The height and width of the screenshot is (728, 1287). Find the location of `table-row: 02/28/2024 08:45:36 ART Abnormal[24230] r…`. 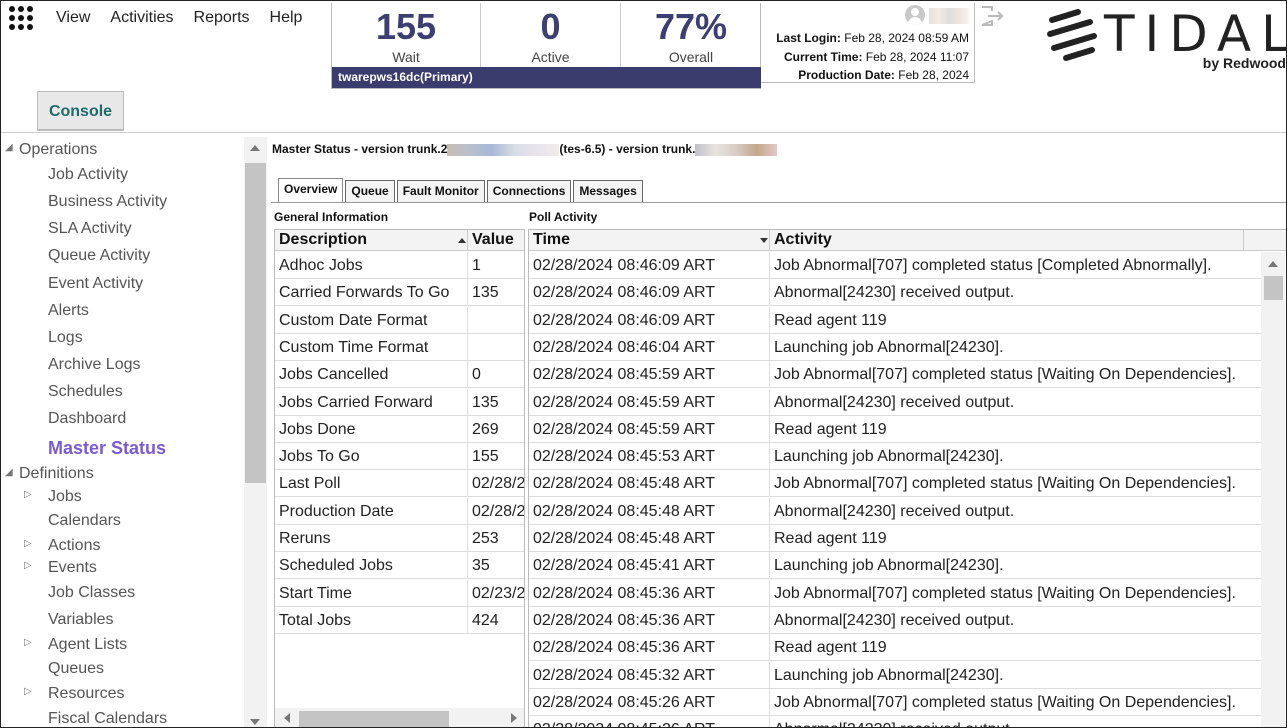

table-row: 02/28/2024 08:45:36 ART Abnormal[24230] r… is located at coordinates (895, 620).